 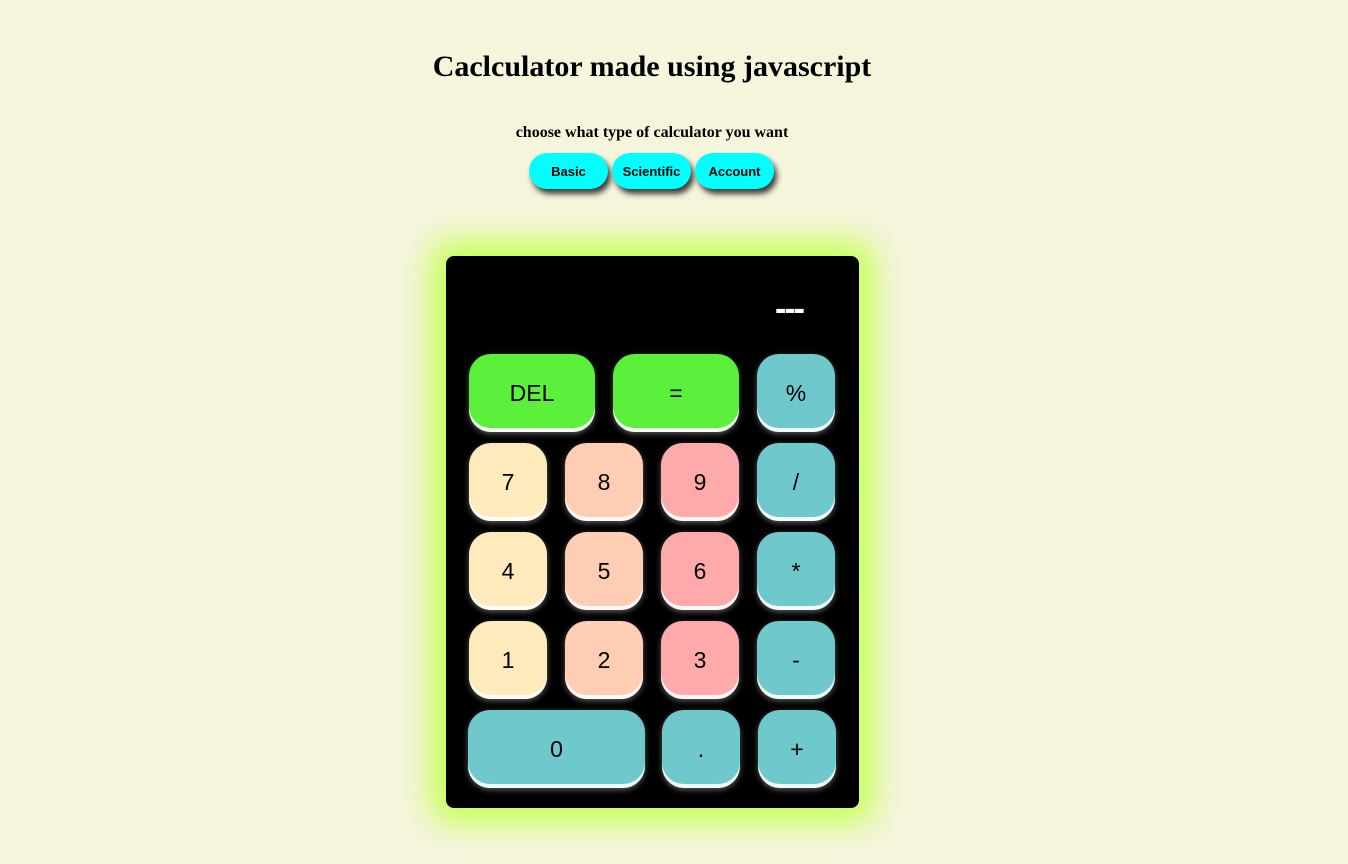 I want to click on scientific-button: Scientific, so click(x=651, y=171).